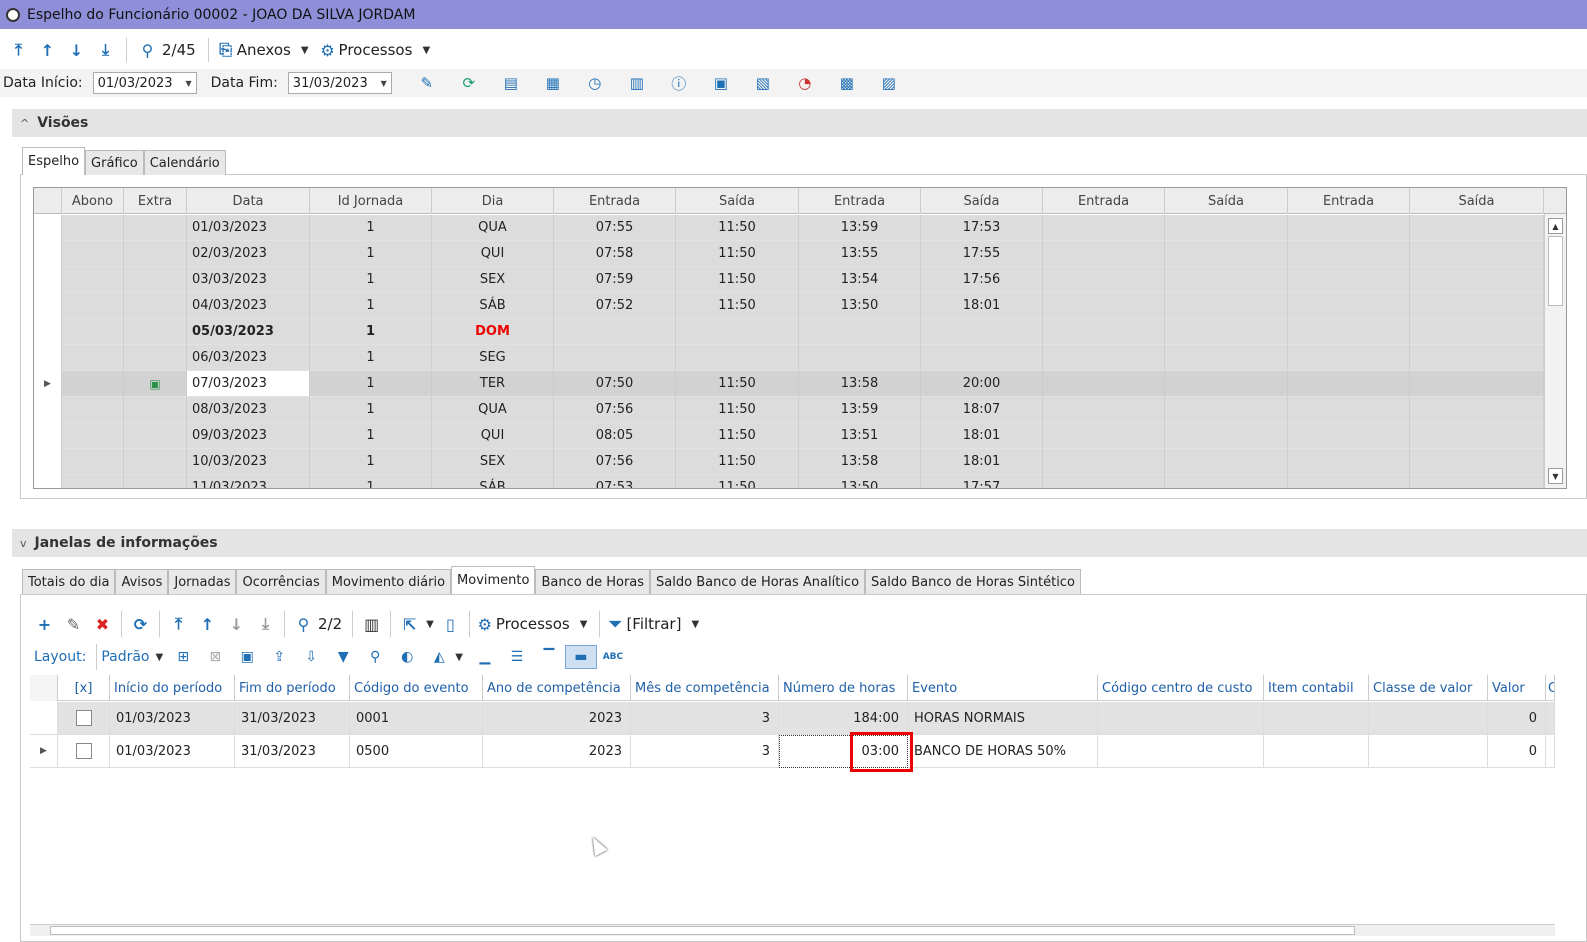  Describe the element at coordinates (265, 624) in the screenshot. I see `last-record-icon: ⤓` at that location.